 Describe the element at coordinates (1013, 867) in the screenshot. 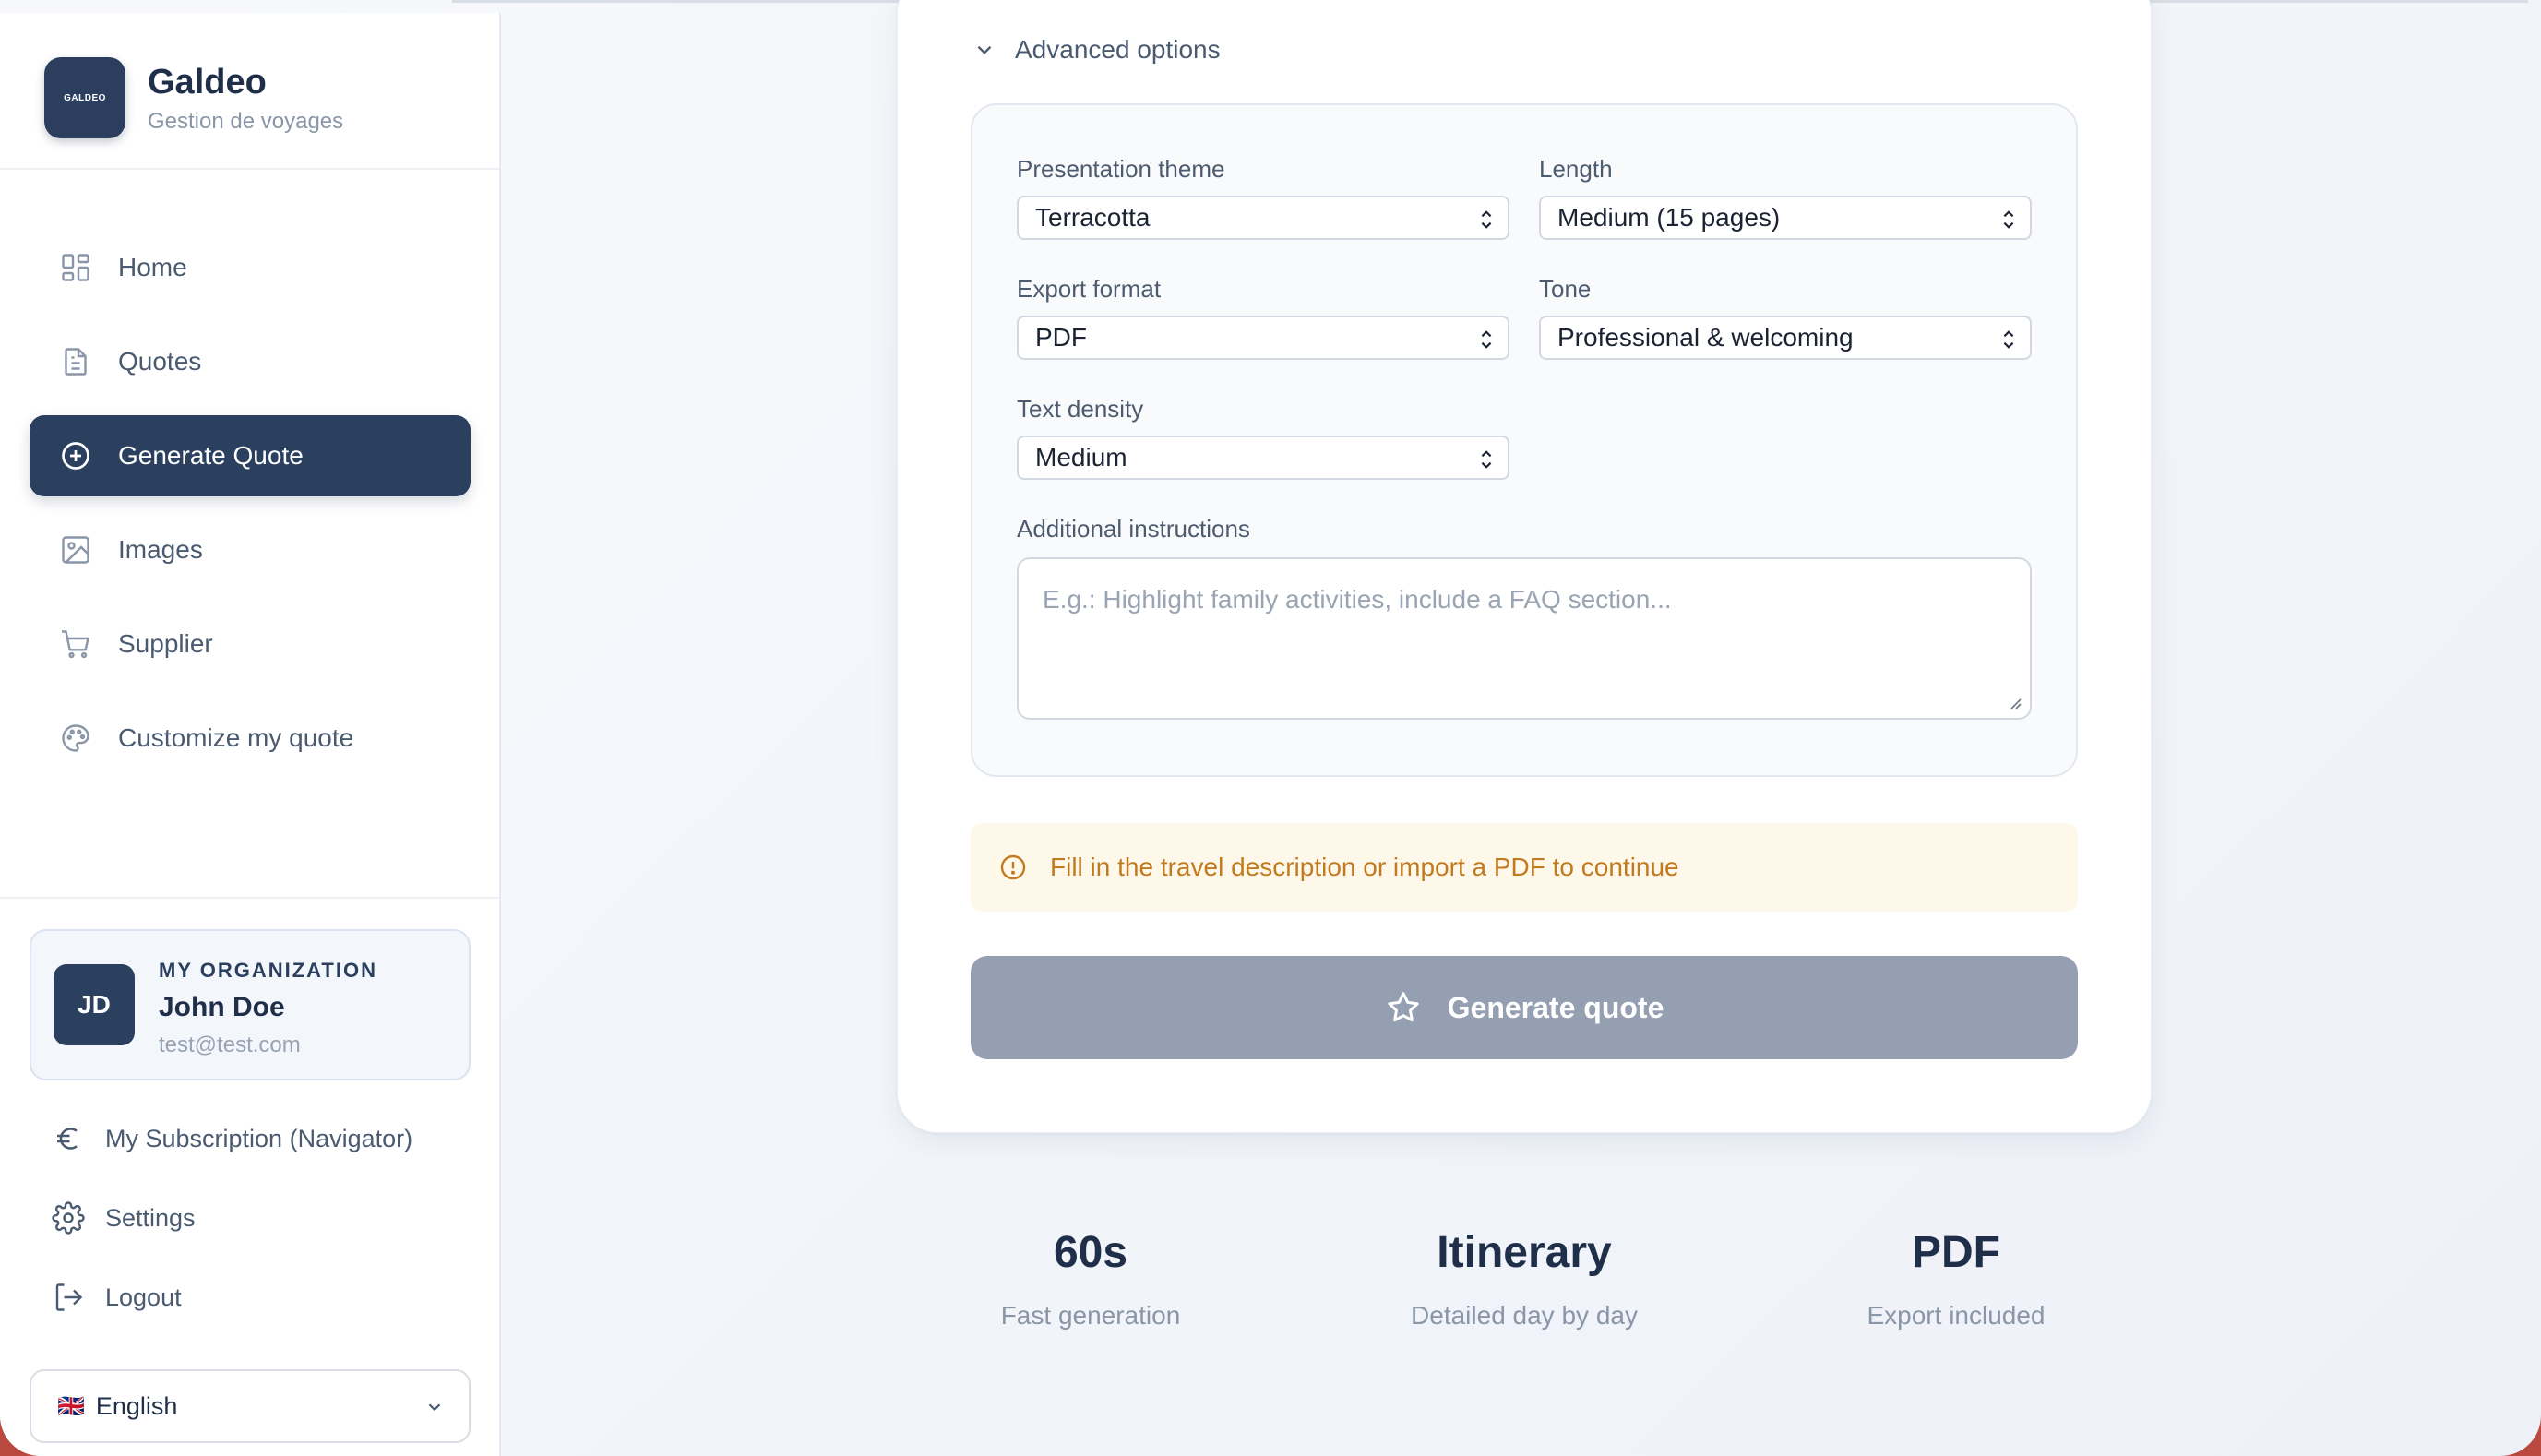

I see `alert-circle-icon` at that location.